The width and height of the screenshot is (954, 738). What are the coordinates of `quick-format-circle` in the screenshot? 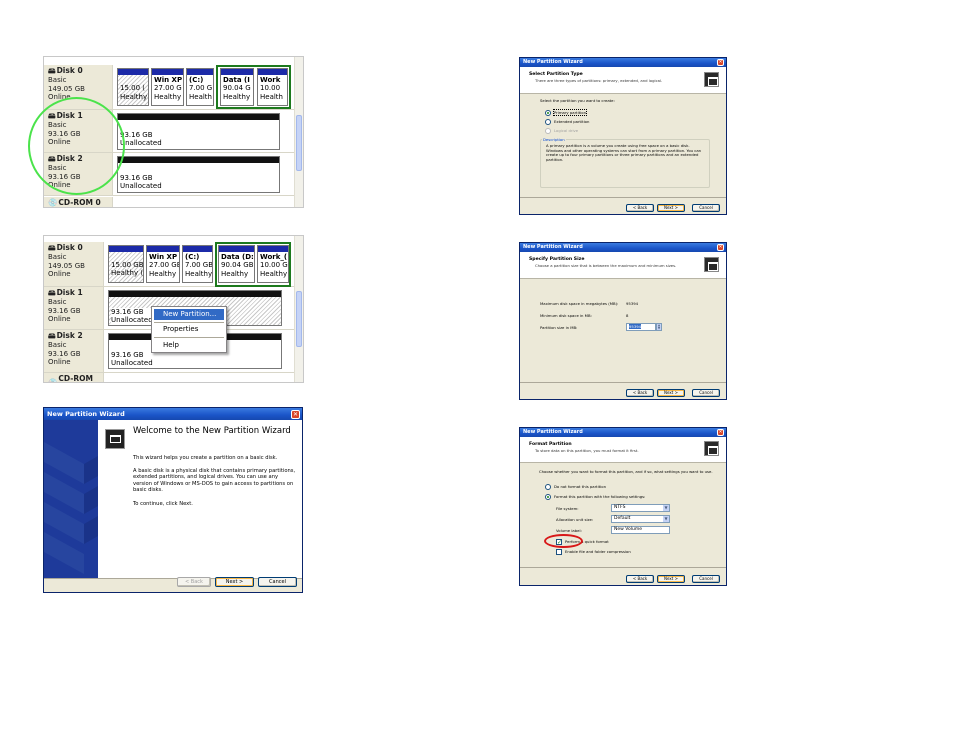 It's located at (563, 541).